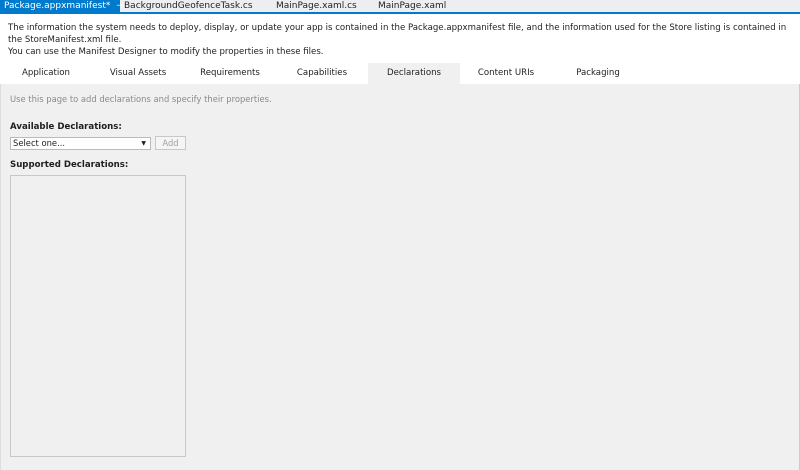  I want to click on tab-content-uris: Content URIs, so click(506, 73).